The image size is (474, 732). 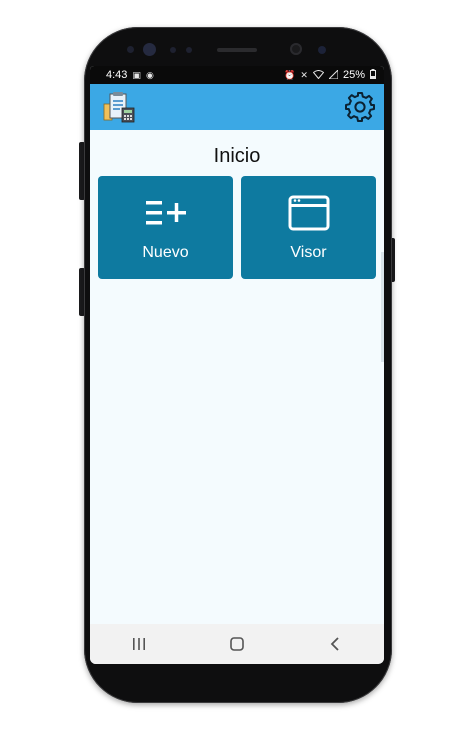 What do you see at coordinates (237, 50) in the screenshot?
I see `earpiece-speaker` at bounding box center [237, 50].